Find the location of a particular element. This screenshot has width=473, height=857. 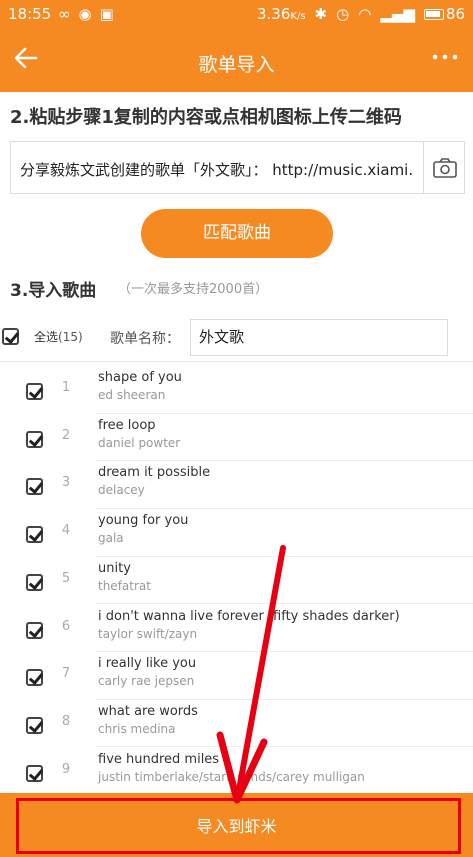

song-number: 3 is located at coordinates (66, 483).